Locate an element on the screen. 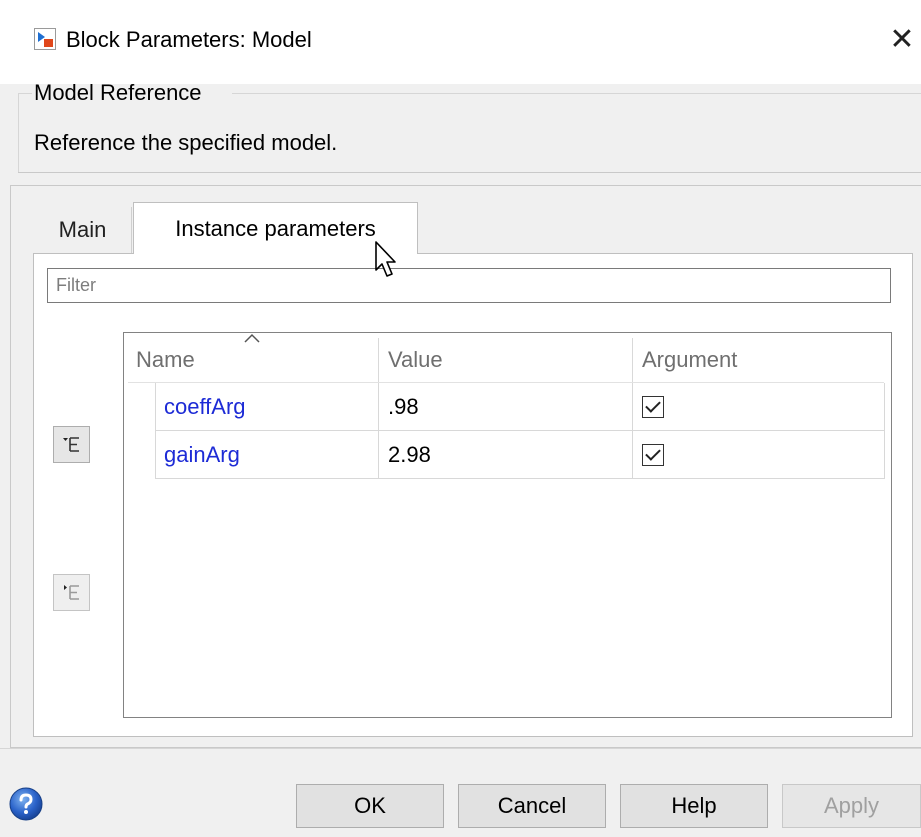 The width and height of the screenshot is (921, 837). column-header-argument: Argument is located at coordinates (762, 360).